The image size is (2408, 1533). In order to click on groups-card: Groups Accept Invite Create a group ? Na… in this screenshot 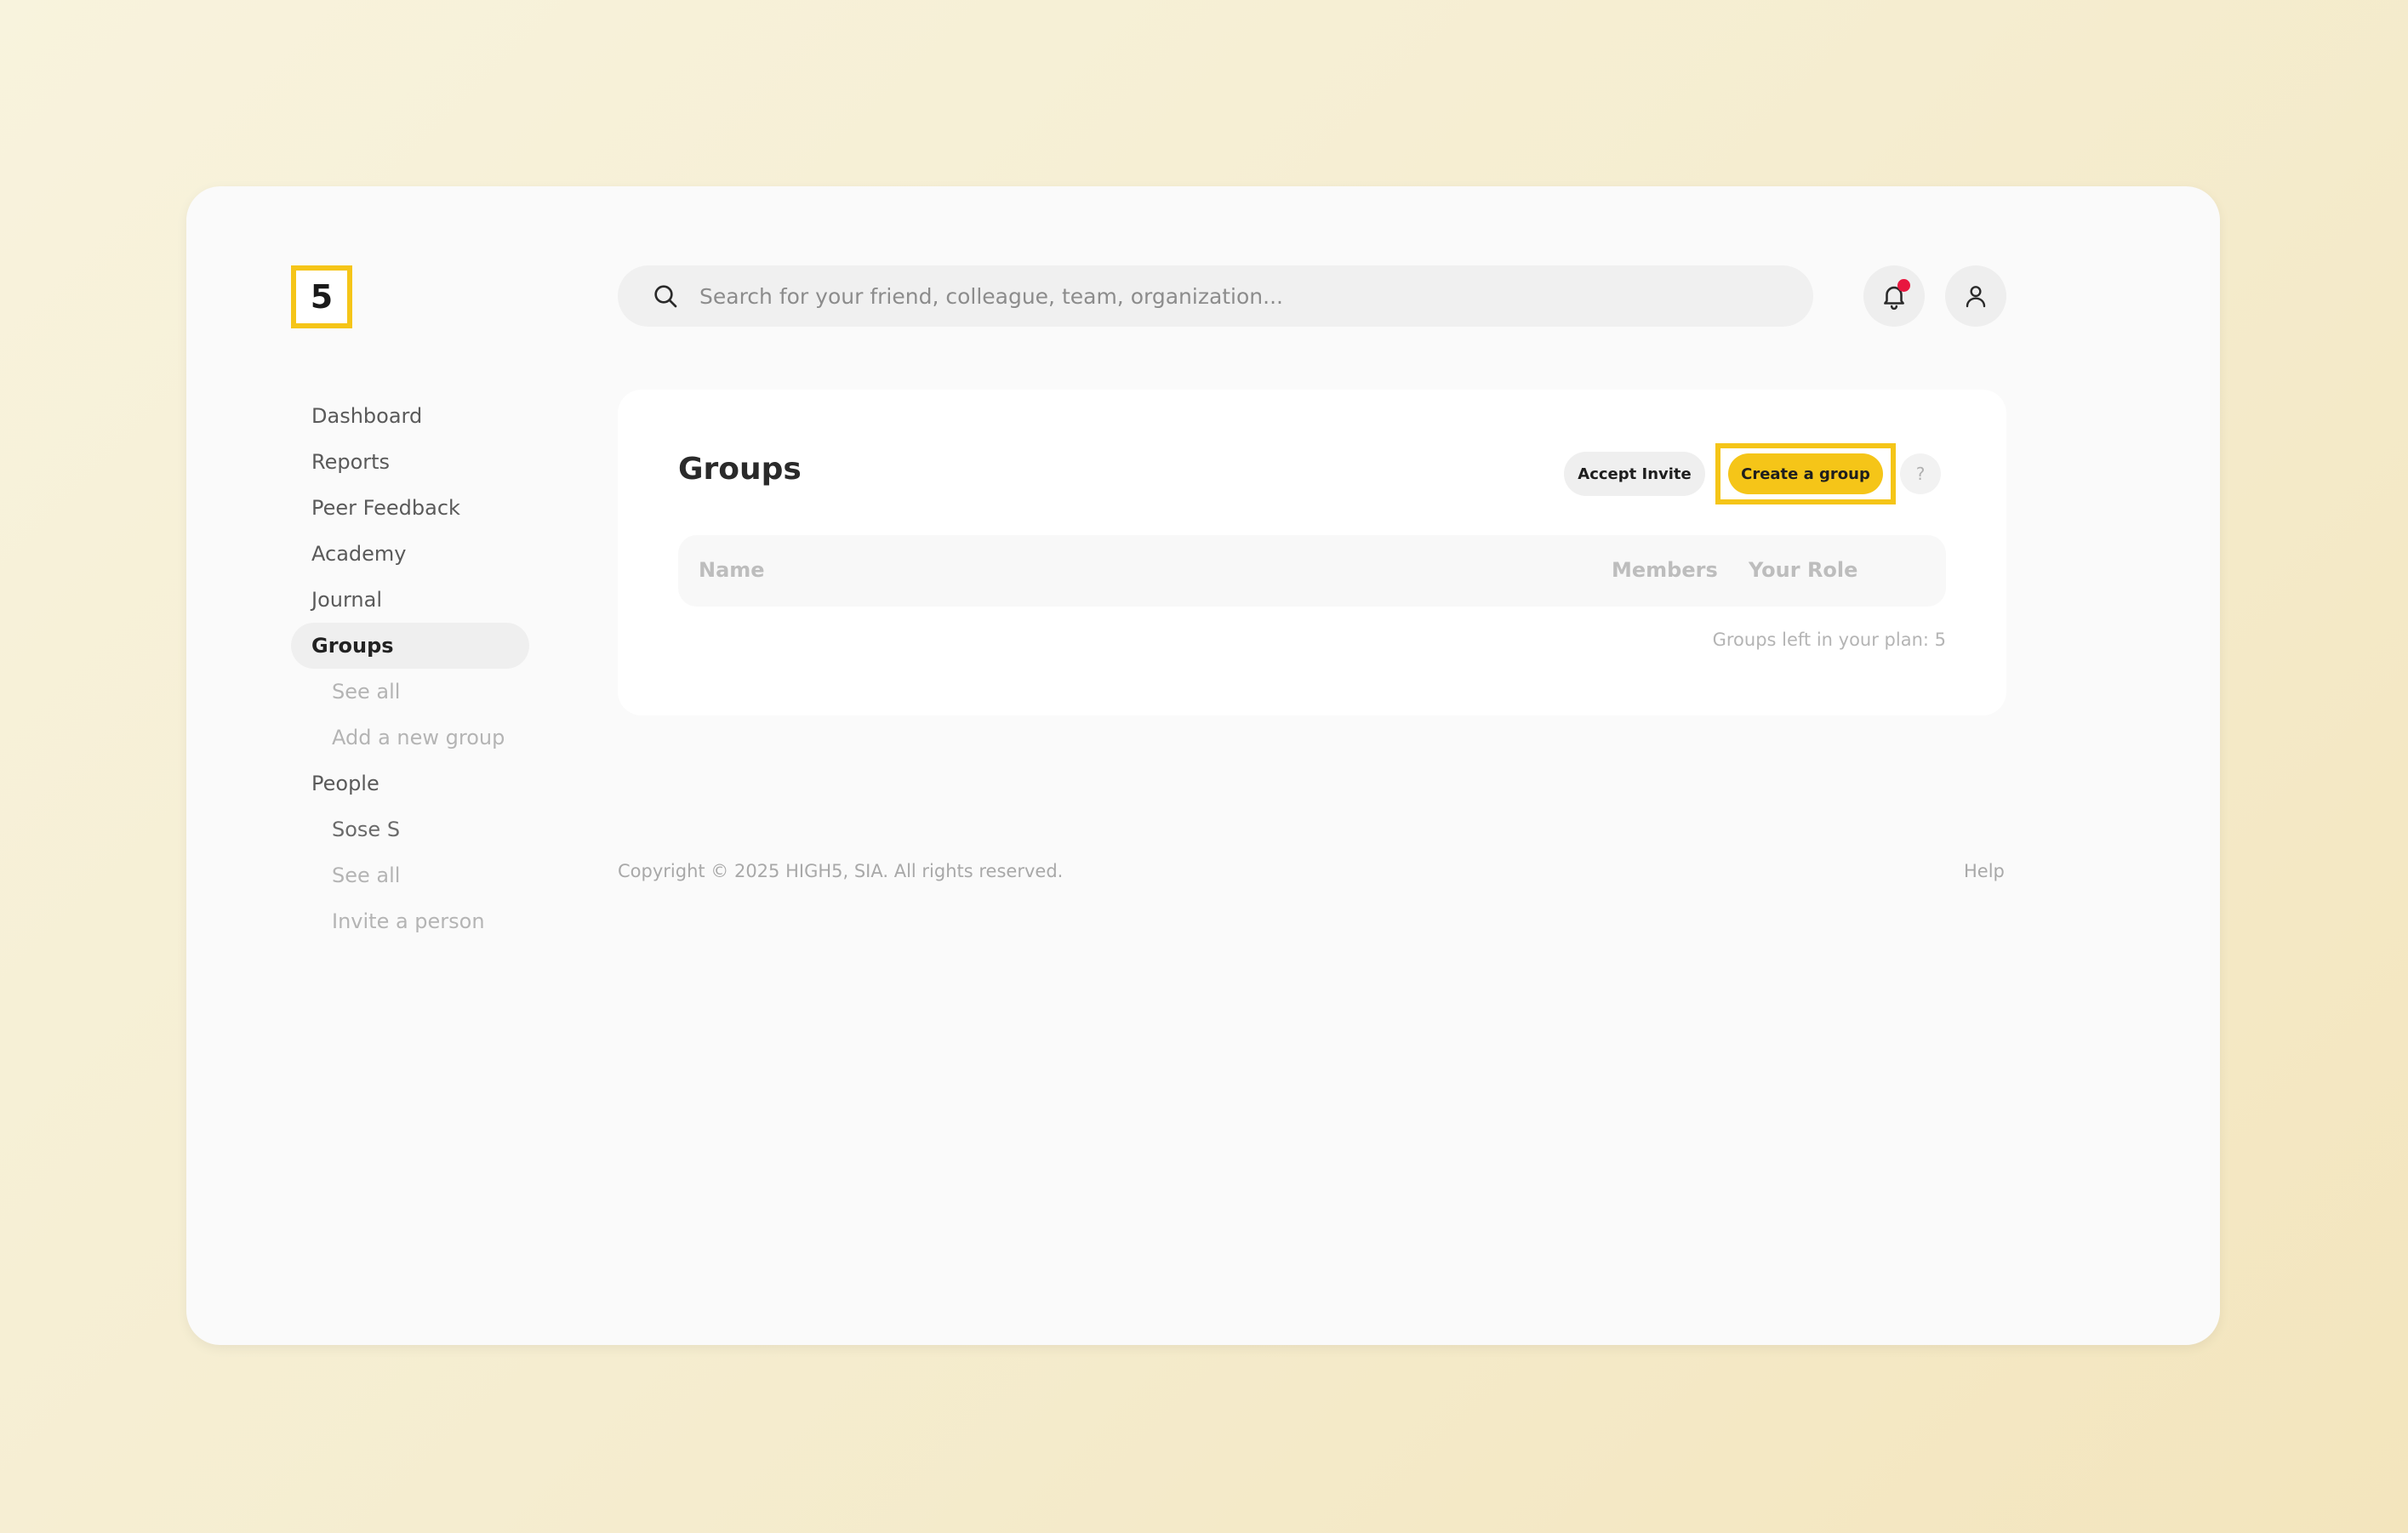, I will do `click(1312, 553)`.